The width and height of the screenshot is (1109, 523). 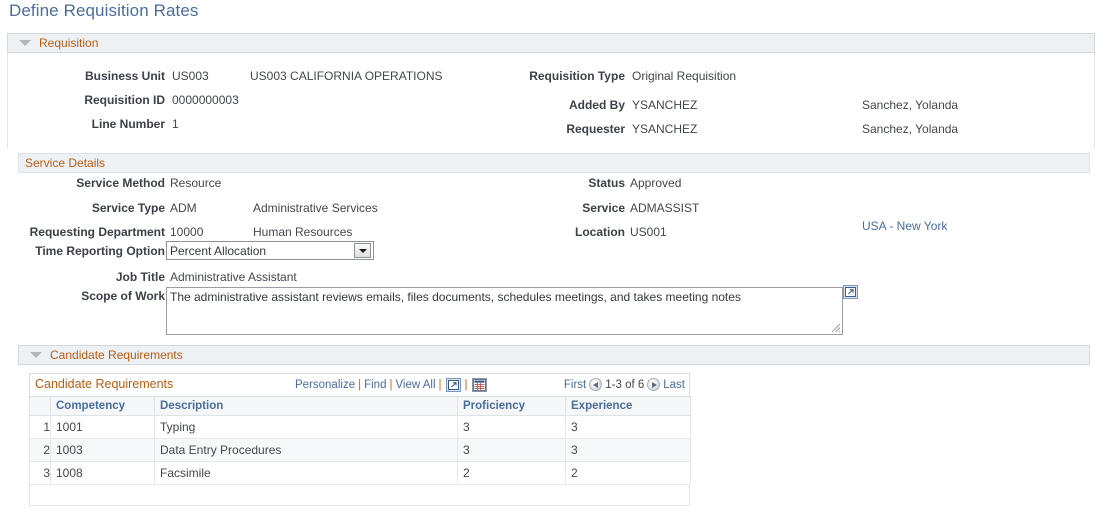 I want to click on table-row: 2 1003 Data Entry Procedures 3 3, so click(x=360, y=450).